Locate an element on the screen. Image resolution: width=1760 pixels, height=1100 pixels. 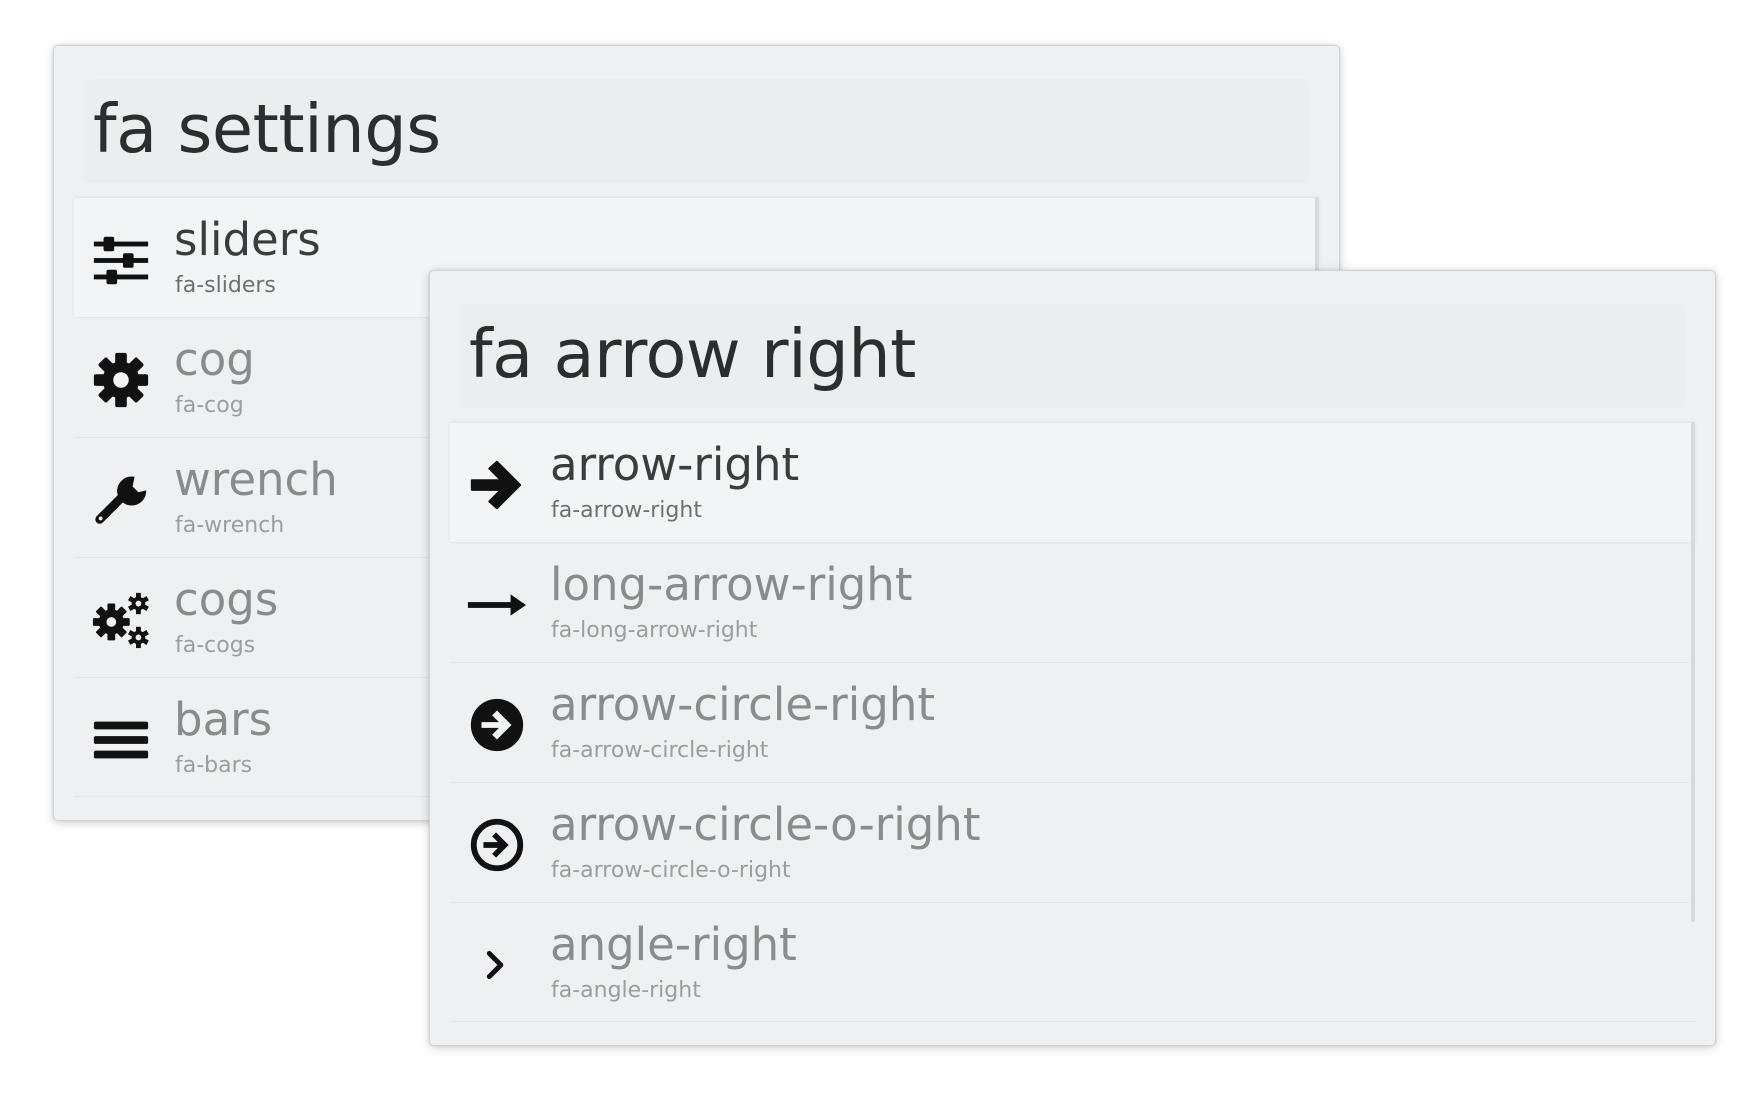
bars-icon is located at coordinates (121, 740).